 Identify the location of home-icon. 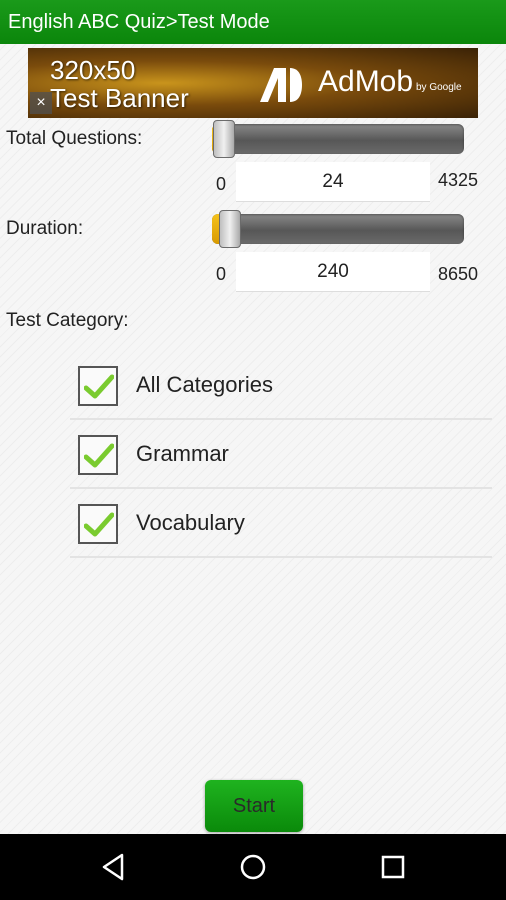
(253, 867).